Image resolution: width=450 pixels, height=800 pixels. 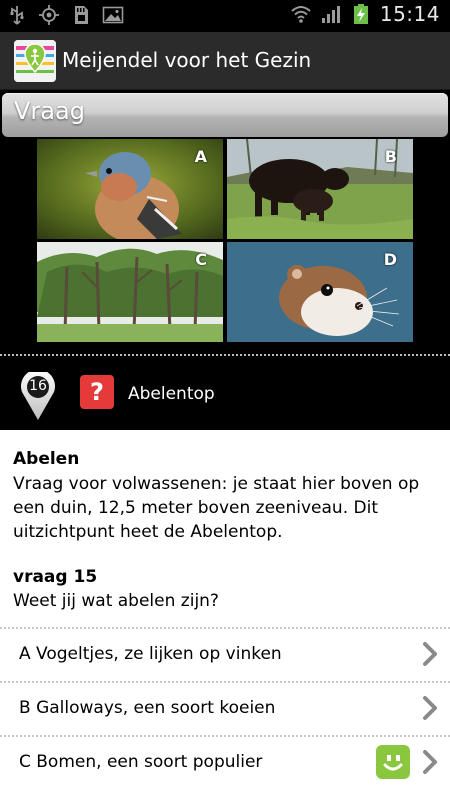 I want to click on image-letter: A, so click(x=200, y=156).